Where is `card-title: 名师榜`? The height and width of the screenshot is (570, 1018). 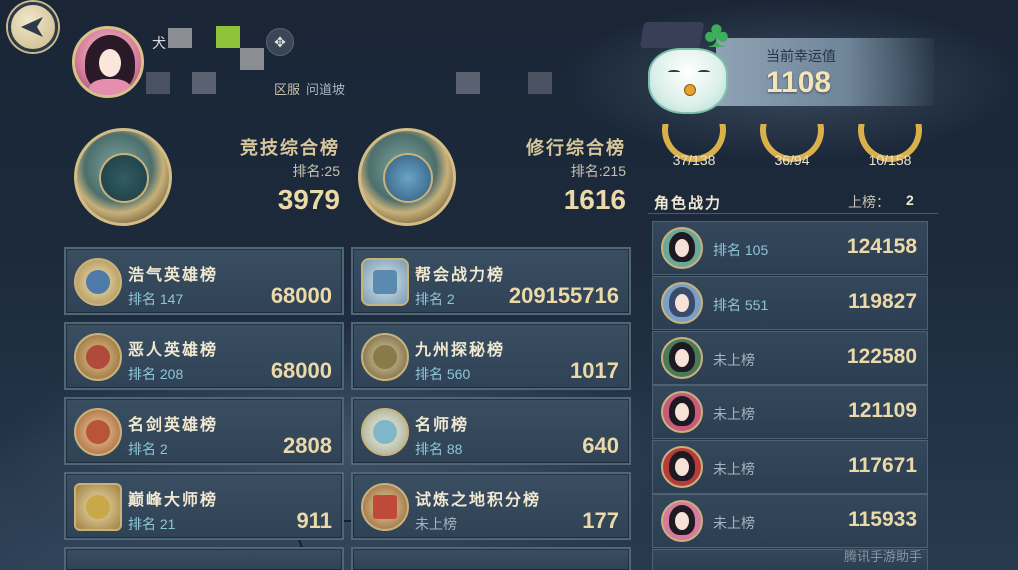 card-title: 名师榜 is located at coordinates (442, 424).